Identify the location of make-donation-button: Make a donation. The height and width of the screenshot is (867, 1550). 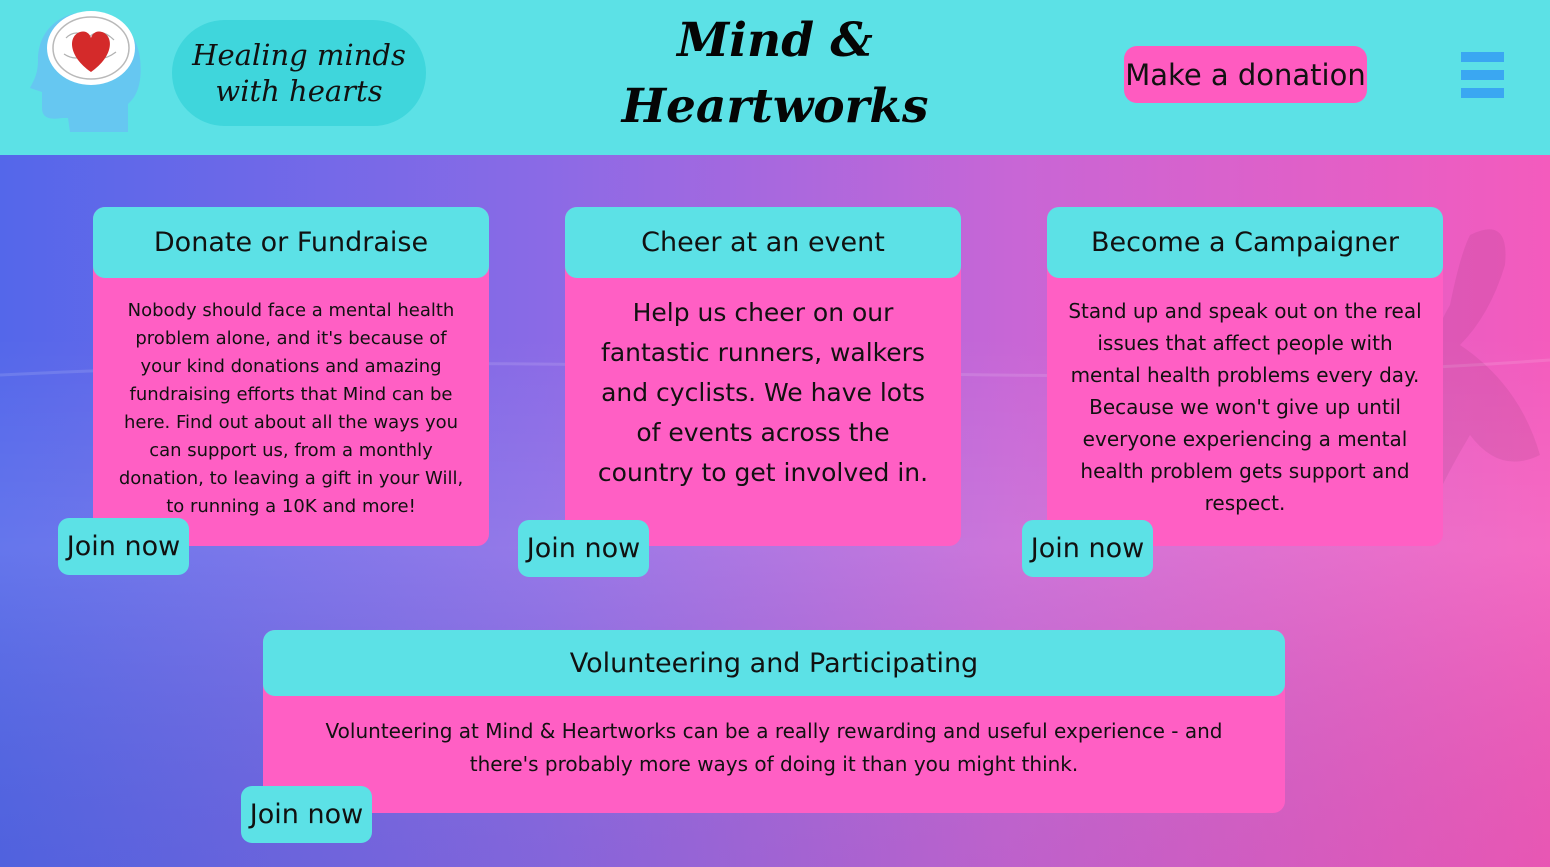
(1245, 74).